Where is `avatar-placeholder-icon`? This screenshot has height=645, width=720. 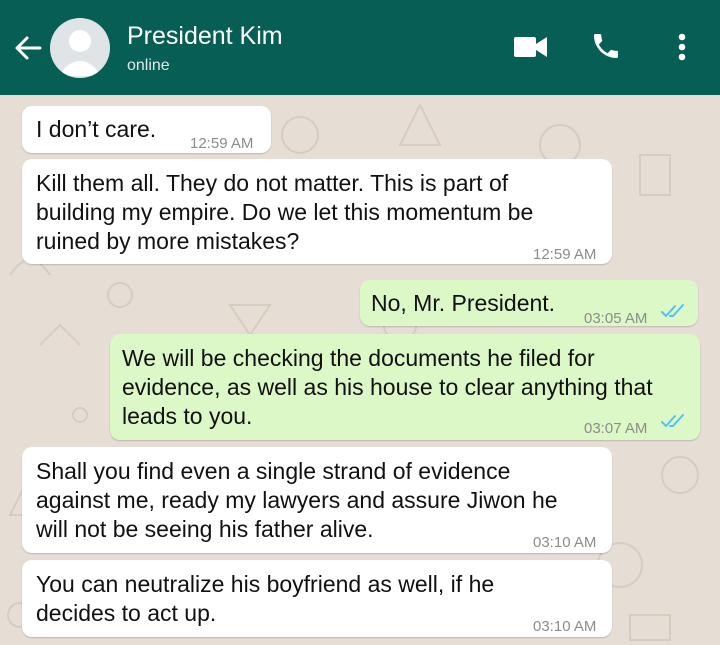
avatar-placeholder-icon is located at coordinates (80, 53).